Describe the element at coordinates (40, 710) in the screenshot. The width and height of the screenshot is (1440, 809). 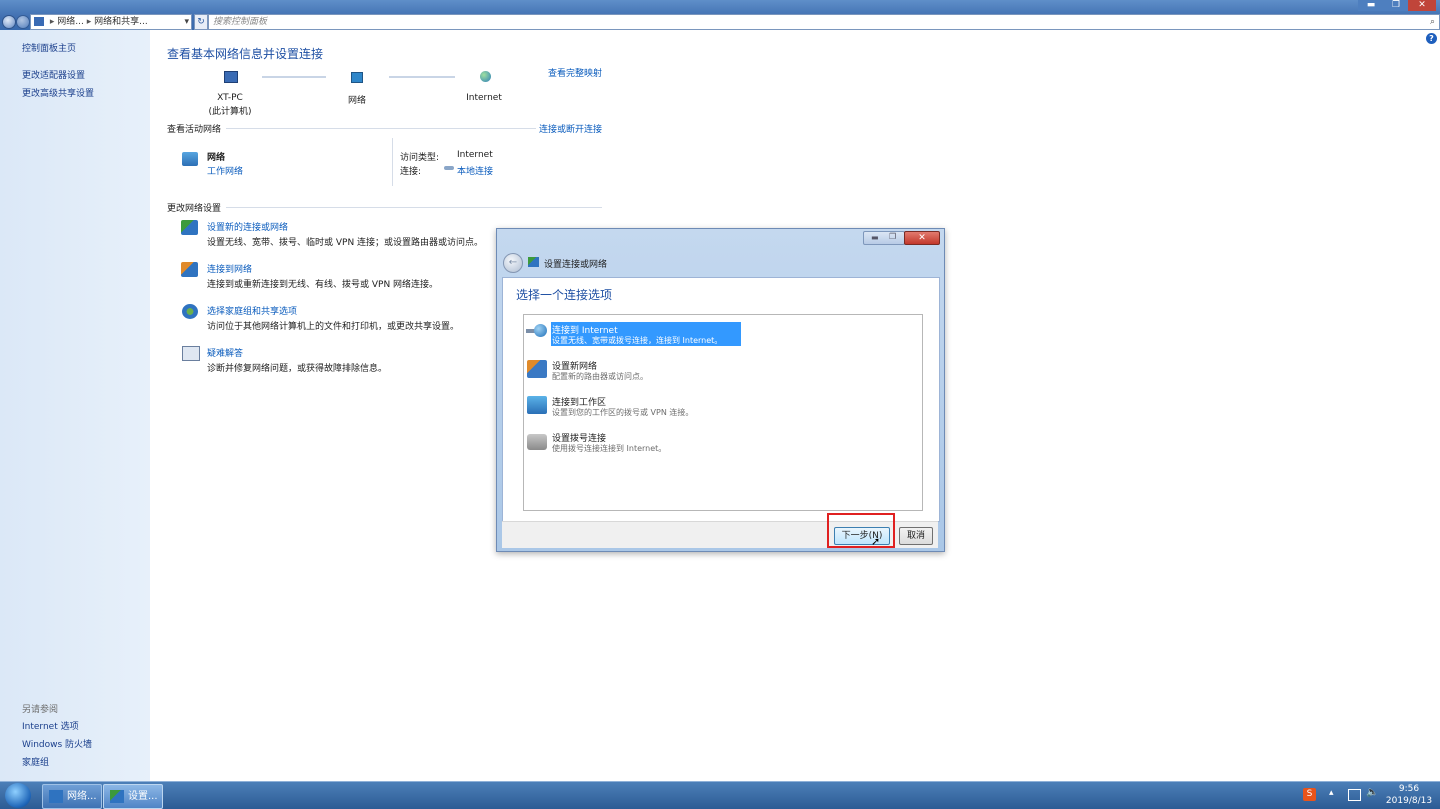
I see `see-also-heading: 另请参阅` at that location.